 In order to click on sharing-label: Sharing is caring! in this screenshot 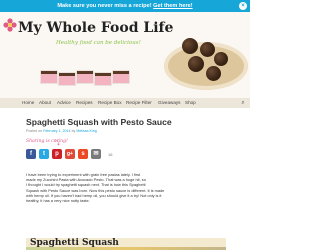, I will do `click(47, 141)`.